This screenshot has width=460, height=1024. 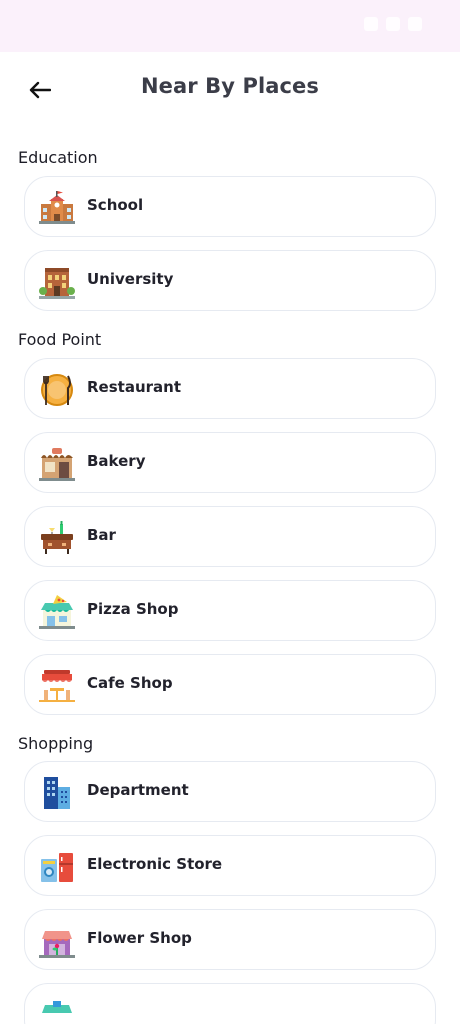 What do you see at coordinates (60, 339) in the screenshot?
I see `section-title-food-point: Food Point` at bounding box center [60, 339].